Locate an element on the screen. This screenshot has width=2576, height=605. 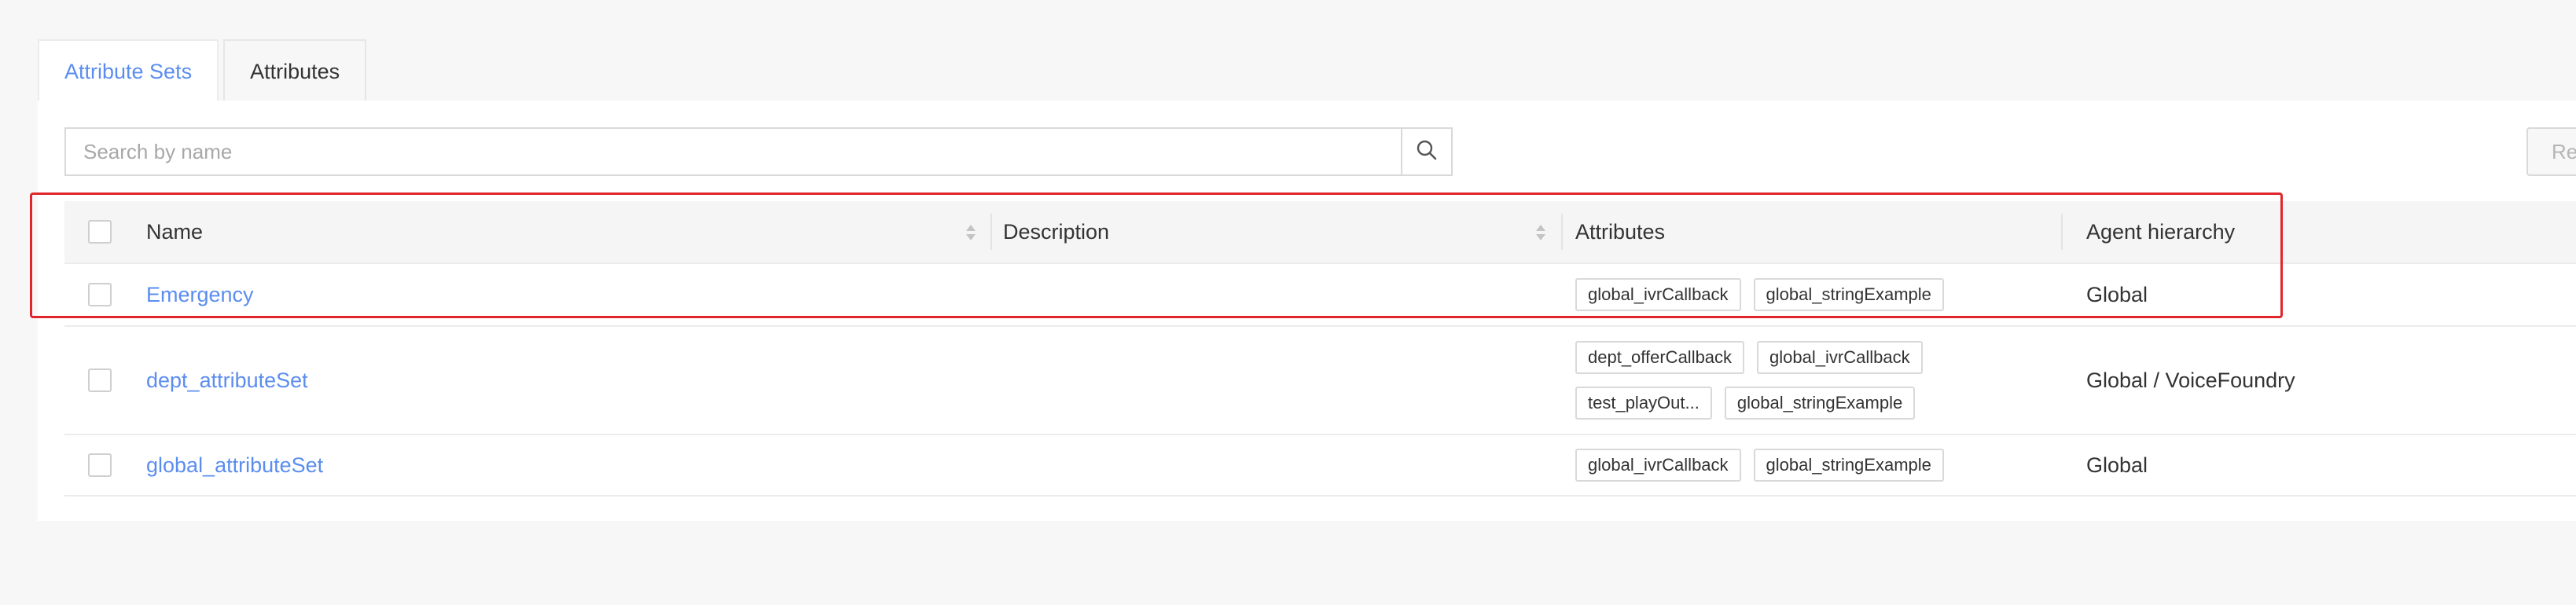
attribute-set-name-link: global_attributeSet is located at coordinates (234, 465).